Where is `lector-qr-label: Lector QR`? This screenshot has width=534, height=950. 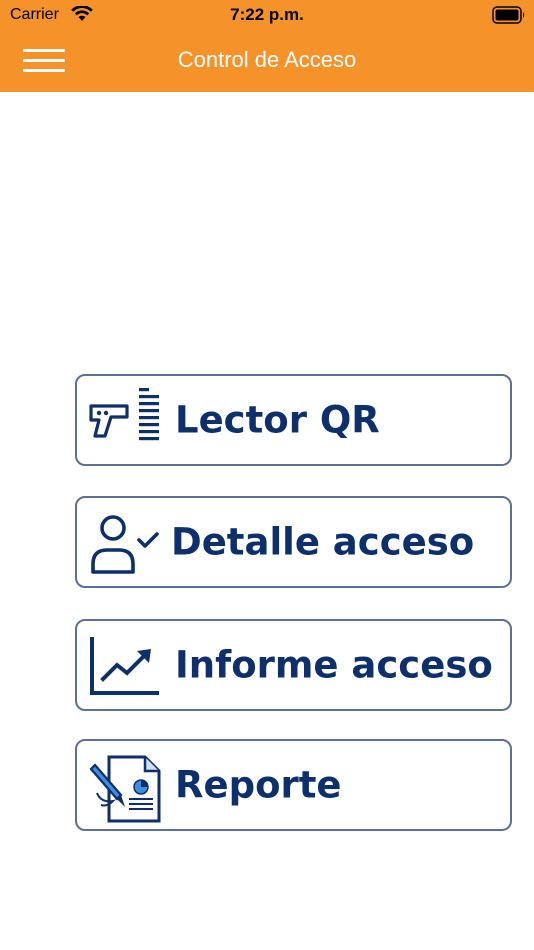 lector-qr-label: Lector QR is located at coordinates (277, 420).